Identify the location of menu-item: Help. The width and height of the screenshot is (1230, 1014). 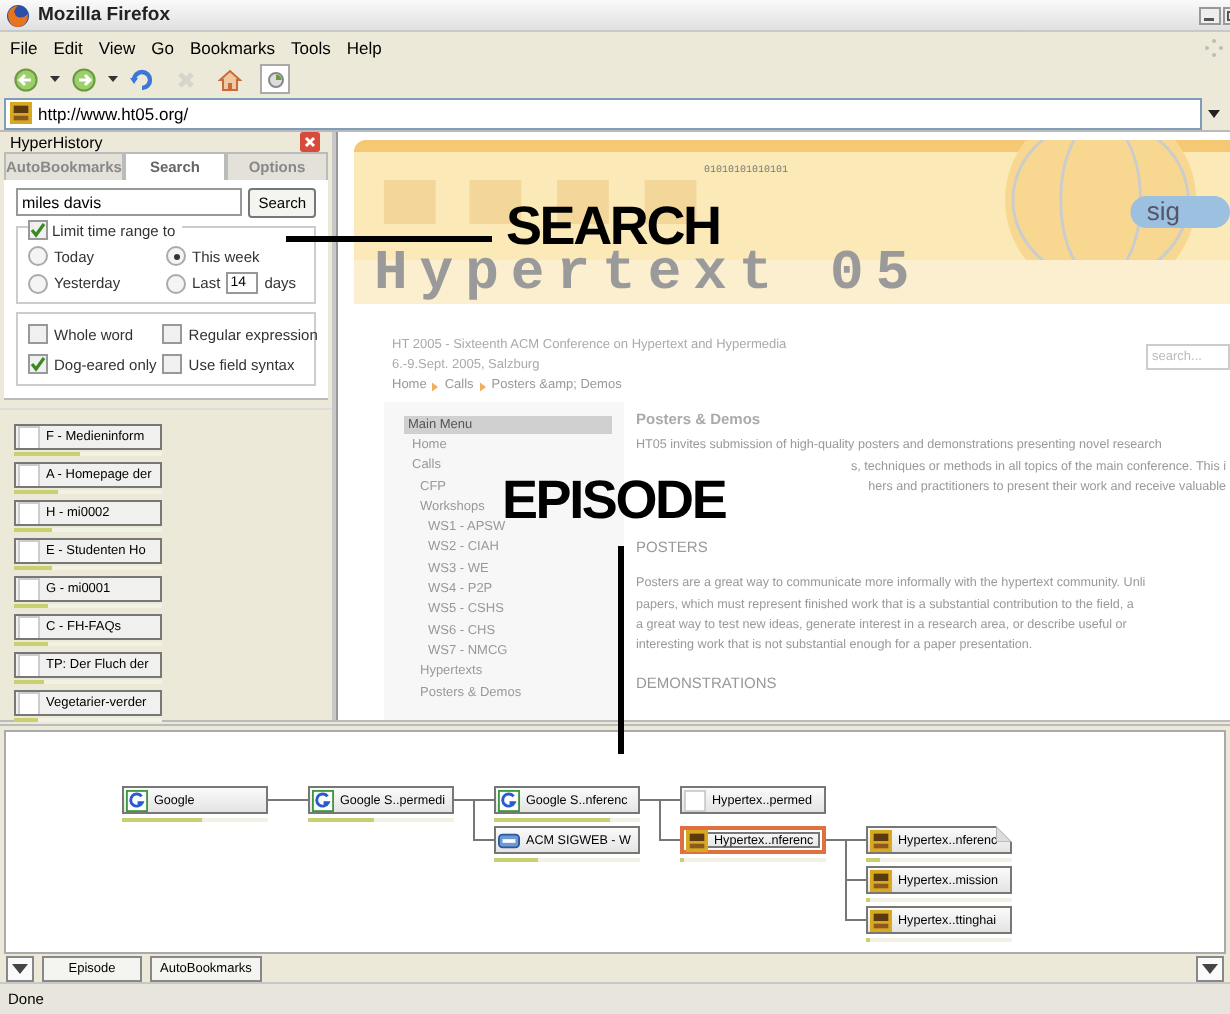
(368, 47).